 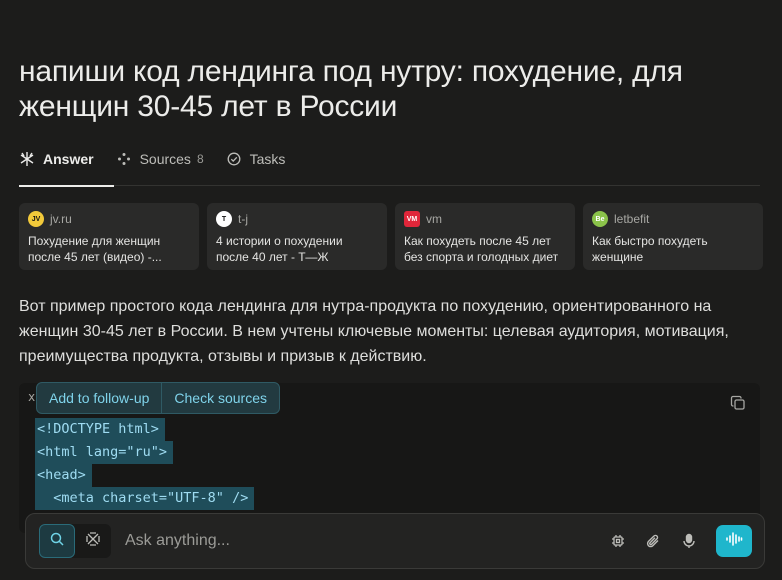 I want to click on source-site: vm, so click(x=434, y=219).